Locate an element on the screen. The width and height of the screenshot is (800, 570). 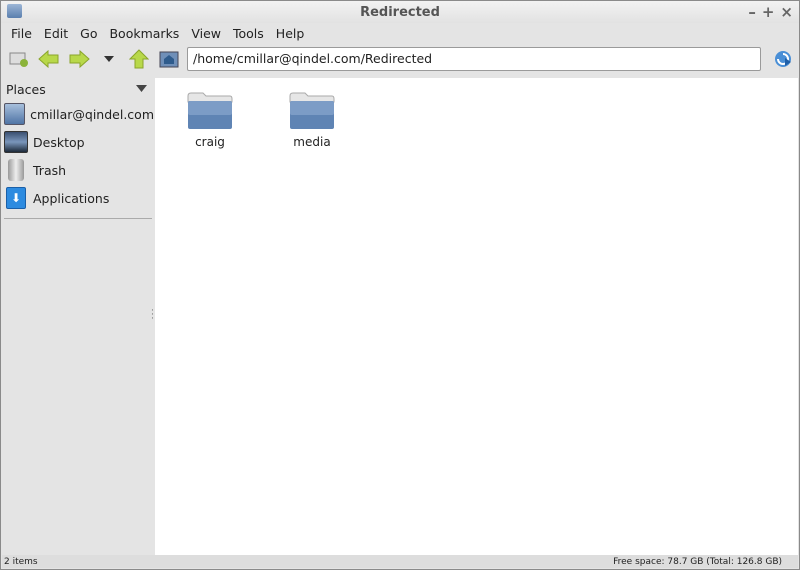
places-label: Places is located at coordinates (26, 89).